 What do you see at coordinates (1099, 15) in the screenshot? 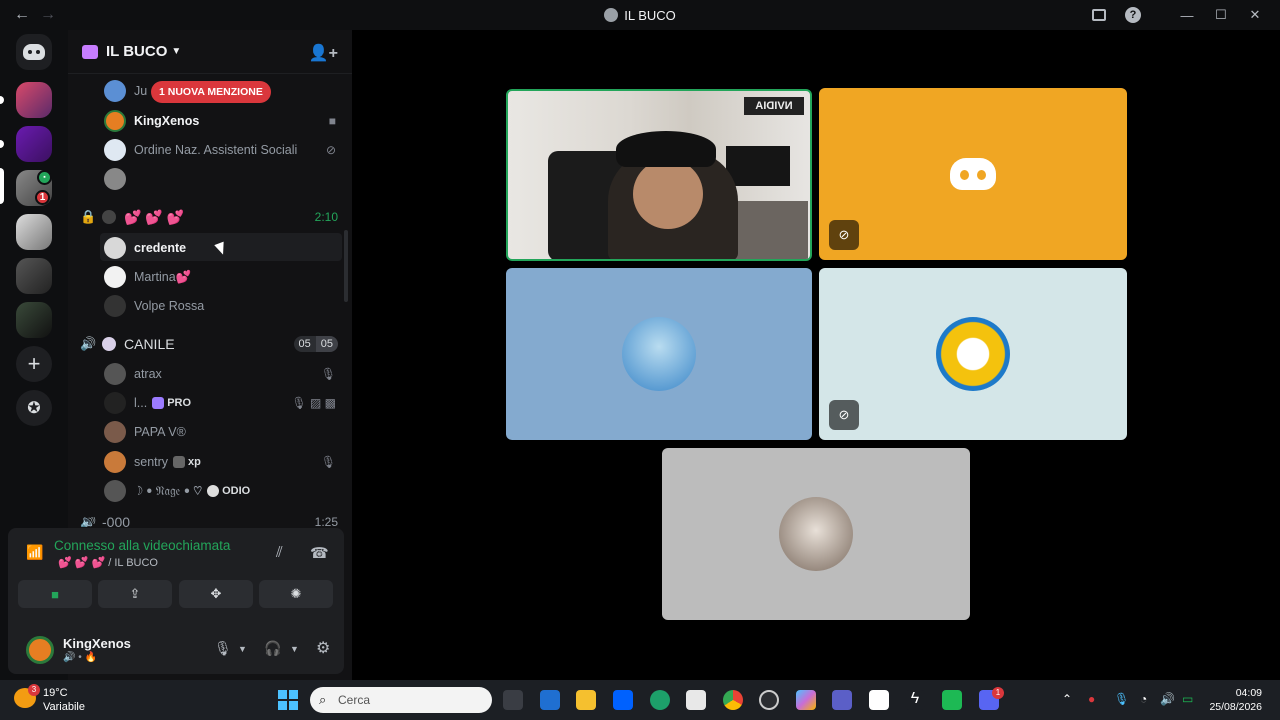
I see `inbox-button` at bounding box center [1099, 15].